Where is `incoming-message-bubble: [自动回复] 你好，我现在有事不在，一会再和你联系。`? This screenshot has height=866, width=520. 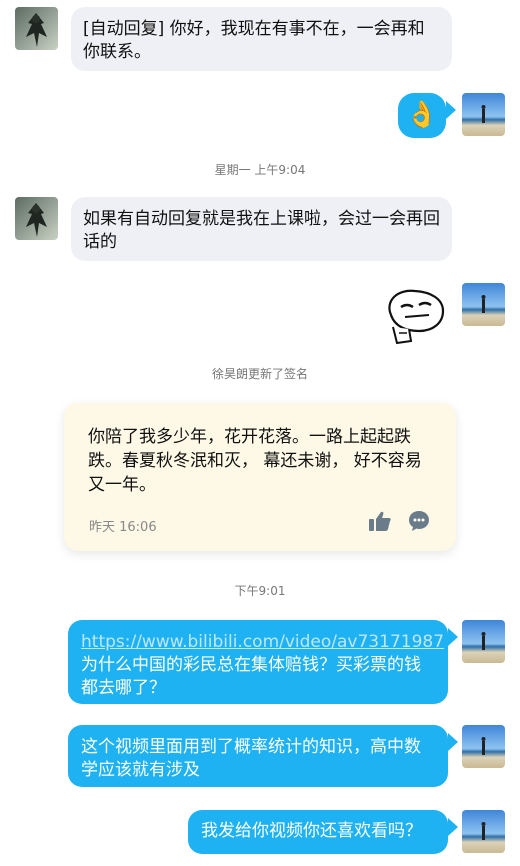 incoming-message-bubble: [自动回复] 你好，我现在有事不在，一会再和你联系。 is located at coordinates (261, 39).